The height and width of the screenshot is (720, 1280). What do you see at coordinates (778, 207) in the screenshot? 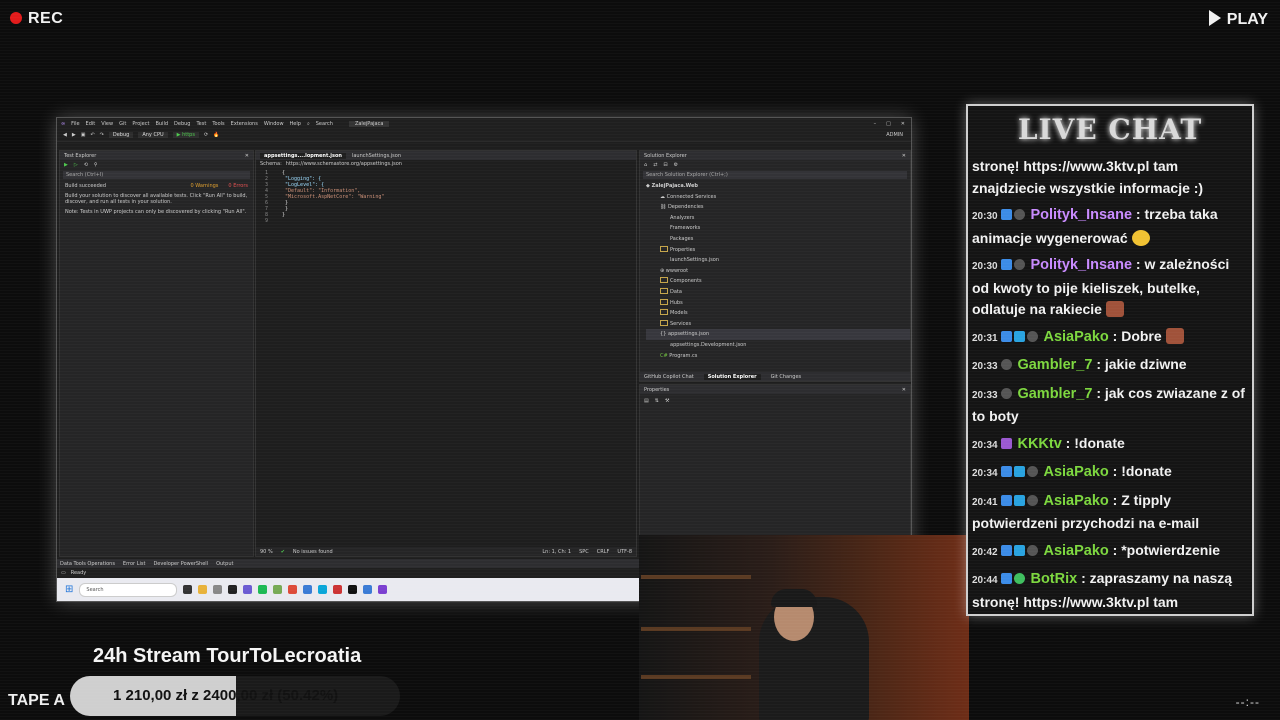
I see `tree-item-dependencies: ⛓ Dependencies` at bounding box center [778, 207].